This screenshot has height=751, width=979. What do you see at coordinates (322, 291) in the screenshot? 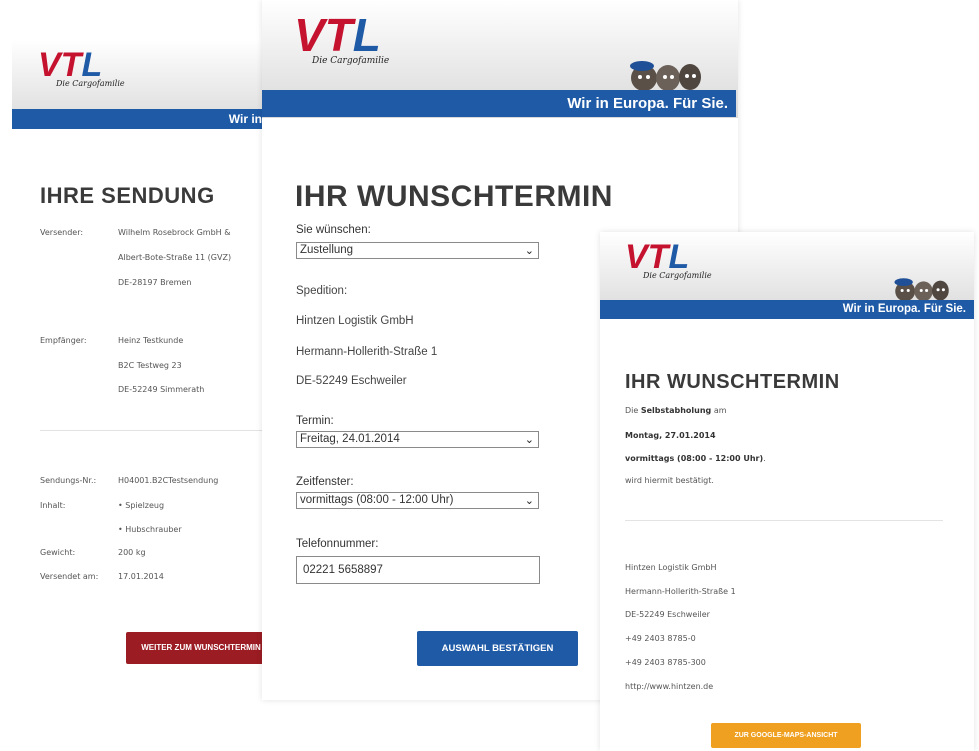
I see `carrier-label: Spedition:` at bounding box center [322, 291].